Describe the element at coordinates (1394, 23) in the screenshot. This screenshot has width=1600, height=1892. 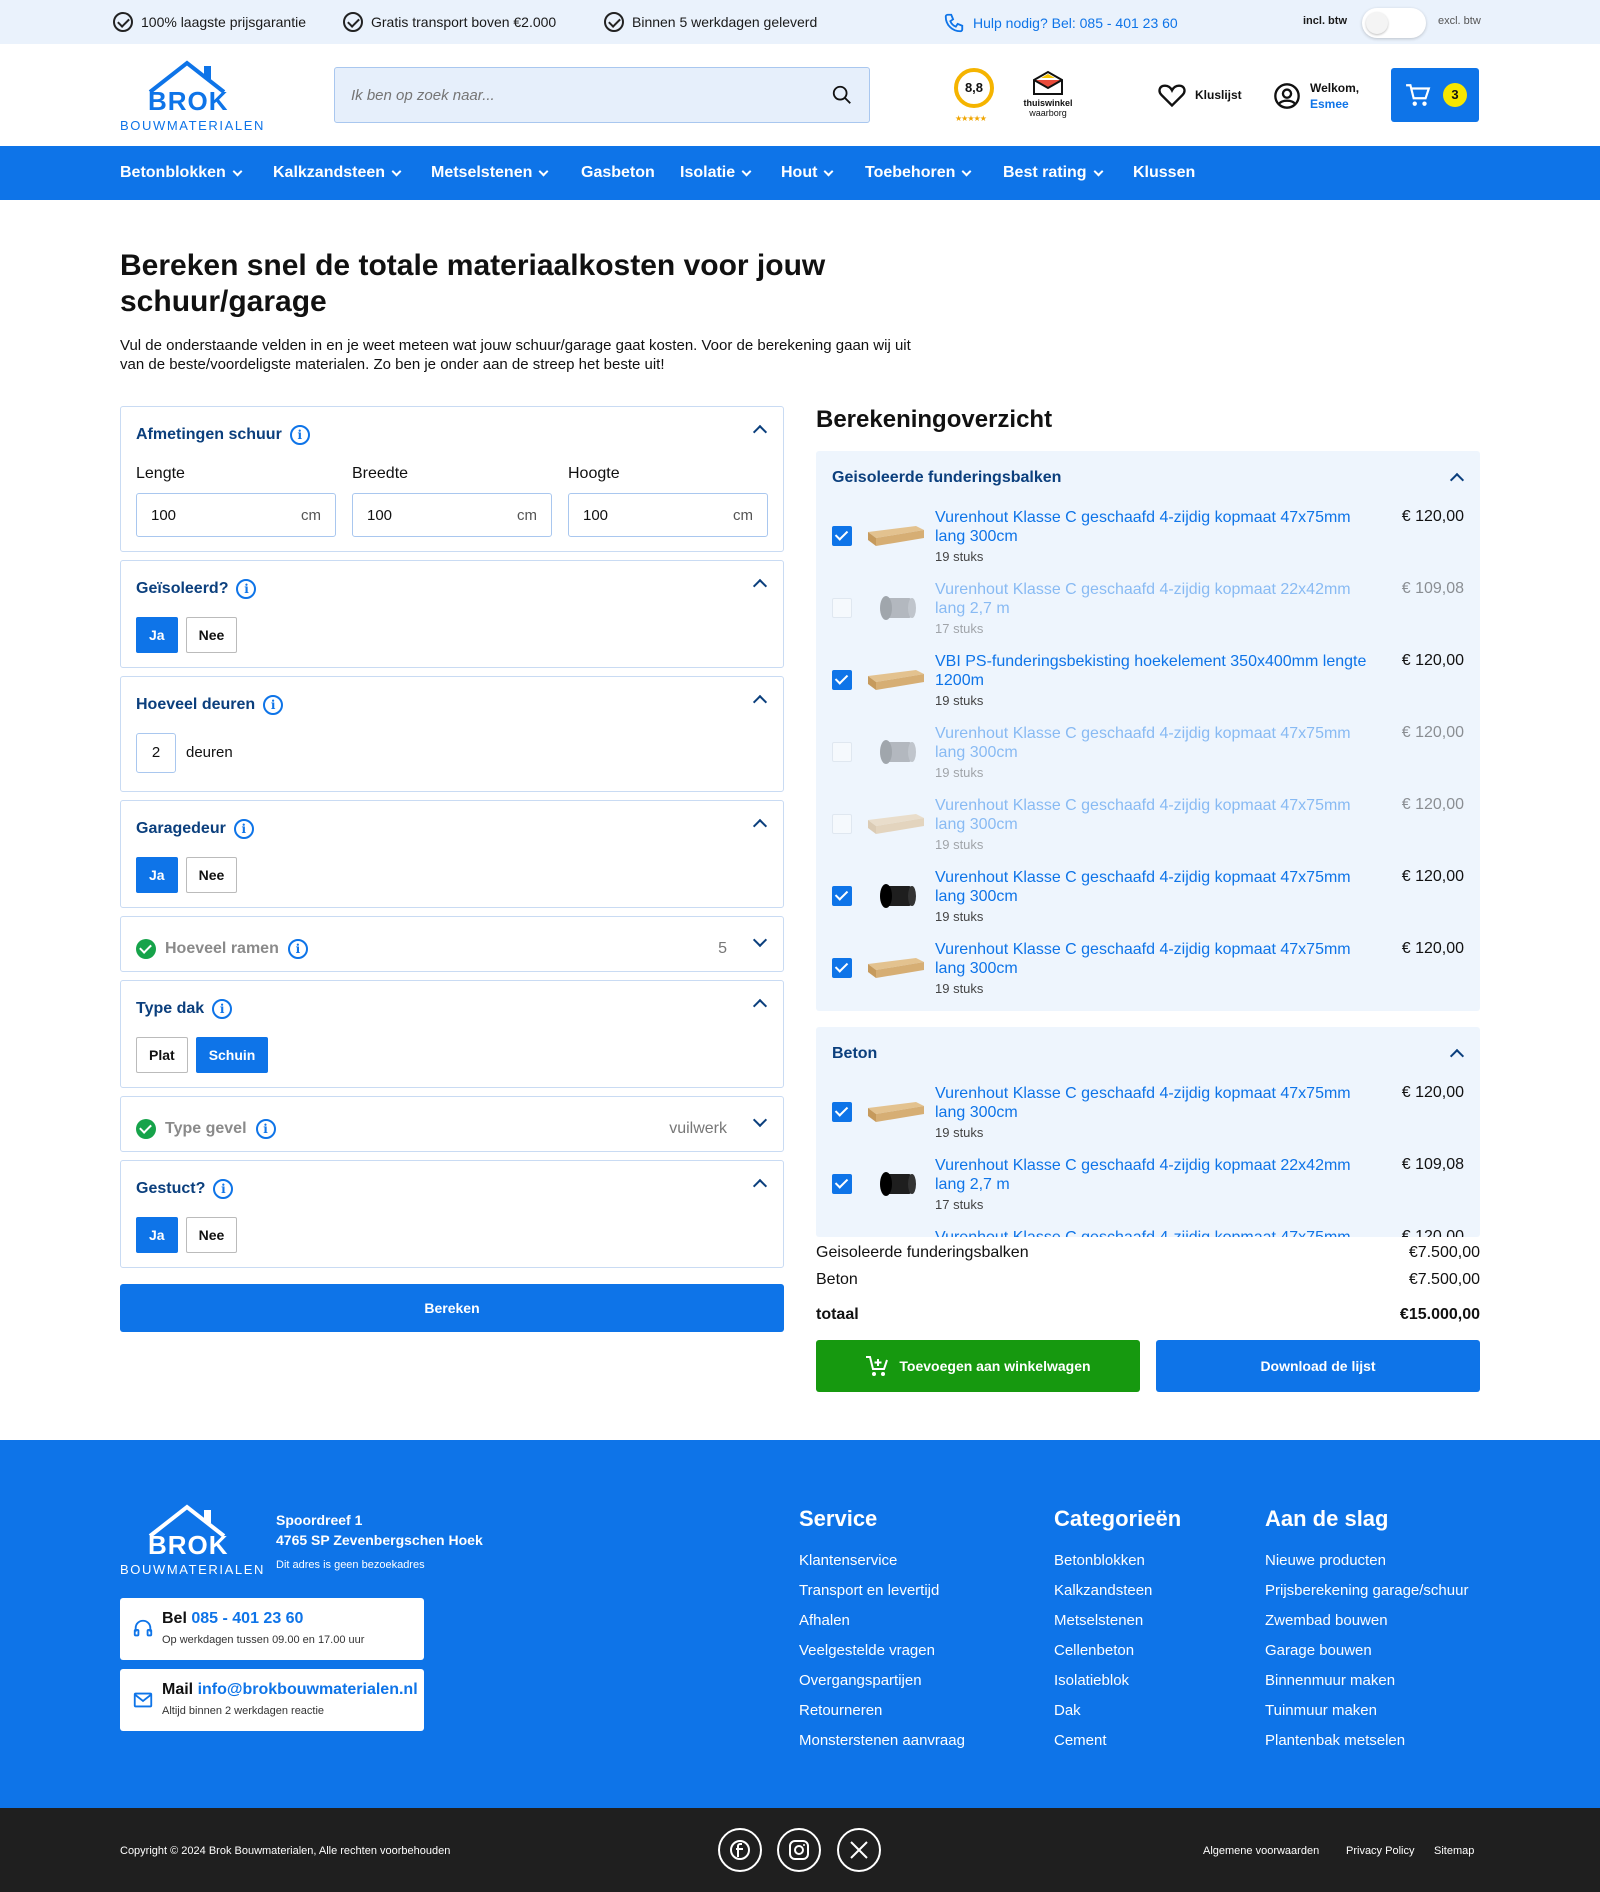
I see `btw-toggle` at that location.